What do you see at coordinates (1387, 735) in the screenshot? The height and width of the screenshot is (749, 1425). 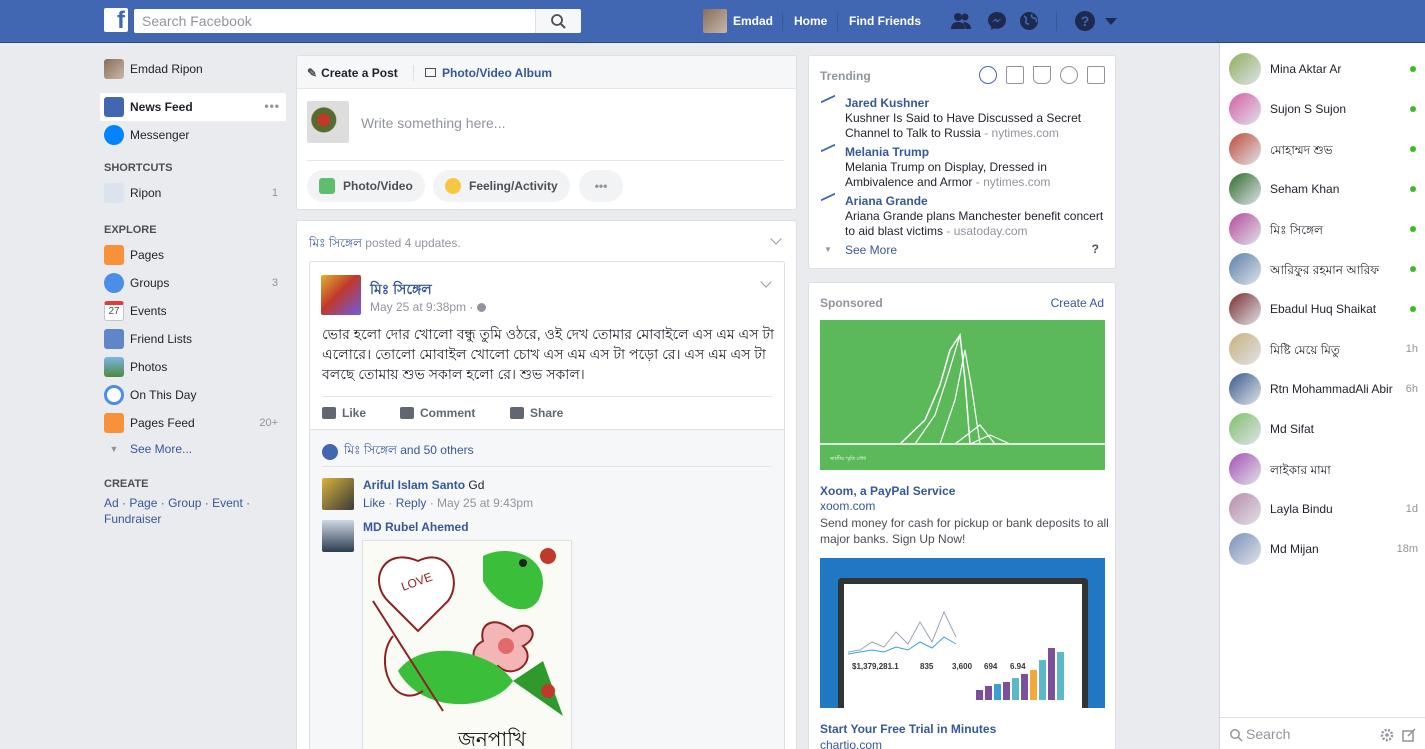 I see `gear-icon` at bounding box center [1387, 735].